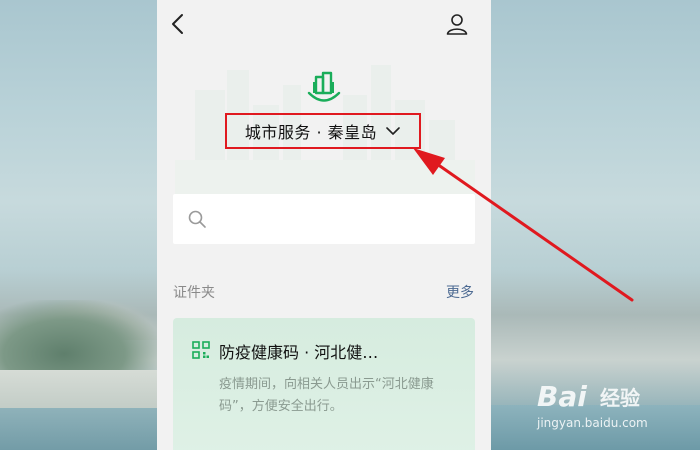 Image resolution: width=700 pixels, height=450 pixels. What do you see at coordinates (194, 293) in the screenshot?
I see `documents-section-title: 证件夹` at bounding box center [194, 293].